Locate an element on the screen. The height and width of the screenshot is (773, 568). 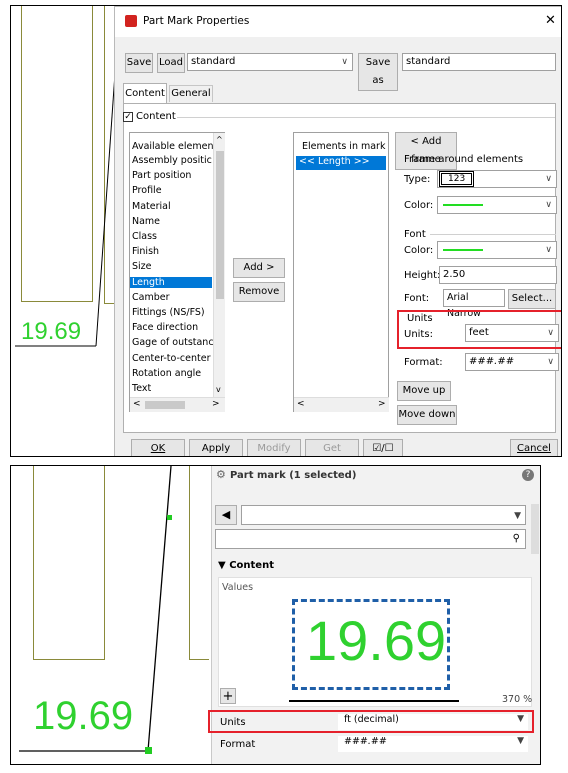
height-label: Height: is located at coordinates (422, 275).